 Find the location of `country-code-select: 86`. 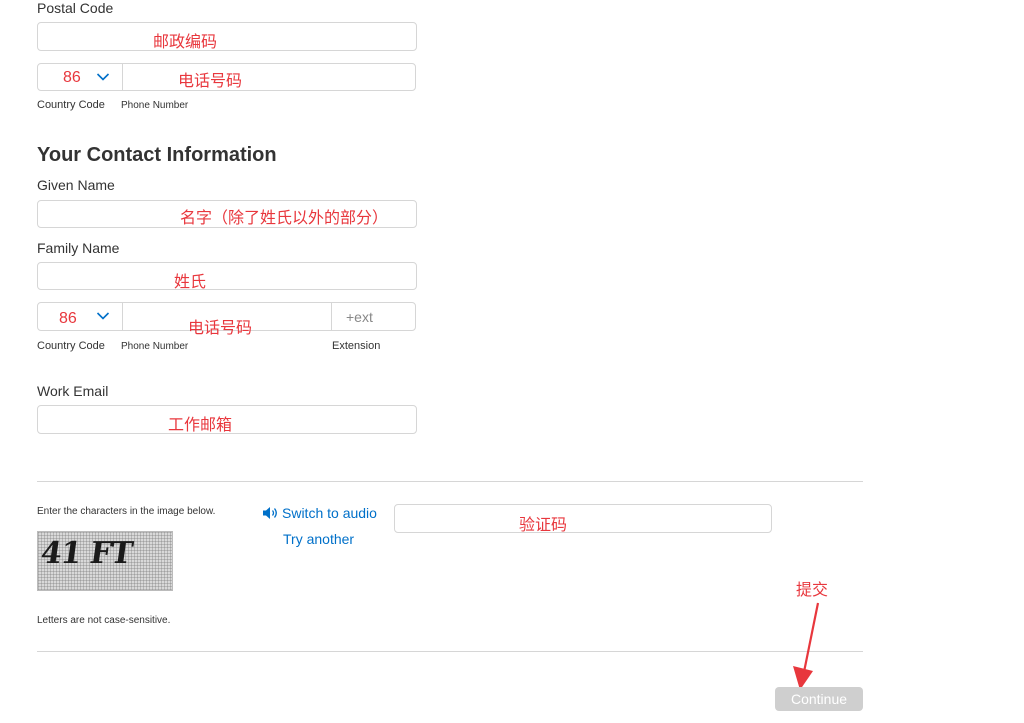

country-code-select: 86 is located at coordinates (80, 77).